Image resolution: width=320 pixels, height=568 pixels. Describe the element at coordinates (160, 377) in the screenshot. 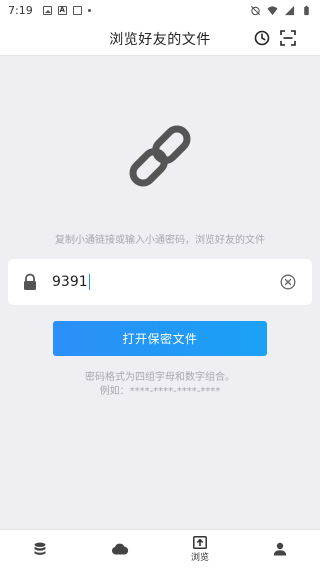

I see `format-note-line1: 密码格式为四组字母和数字组合。` at that location.